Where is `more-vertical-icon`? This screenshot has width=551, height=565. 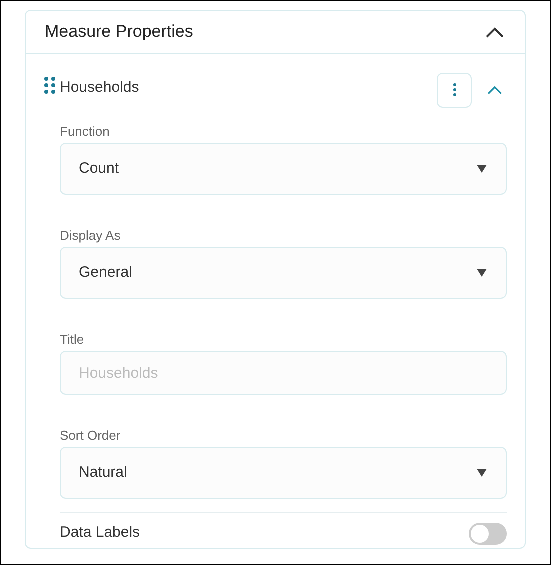
more-vertical-icon is located at coordinates (454, 90).